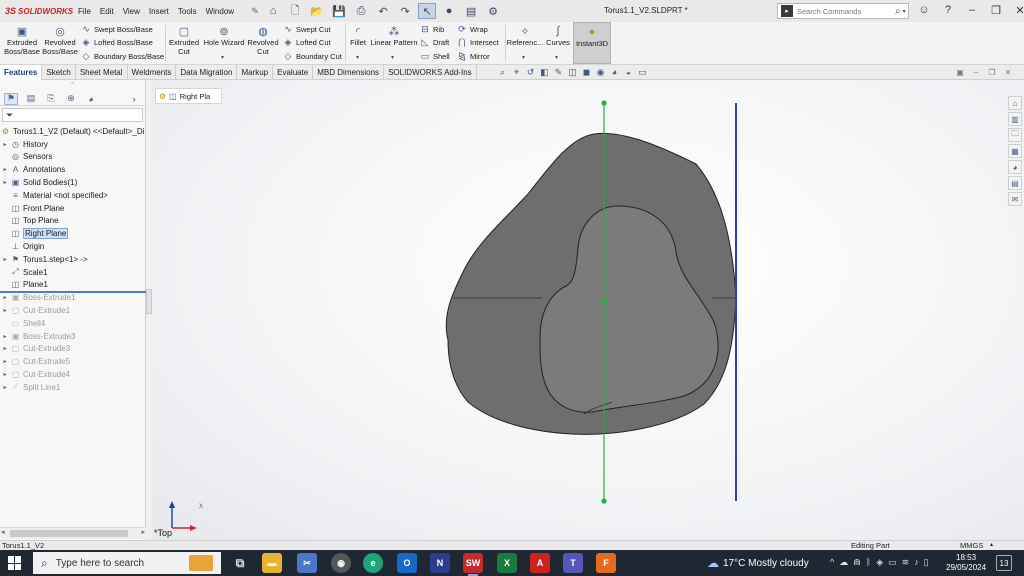  What do you see at coordinates (948, 10) in the screenshot?
I see `help-icon: ?` at bounding box center [948, 10].